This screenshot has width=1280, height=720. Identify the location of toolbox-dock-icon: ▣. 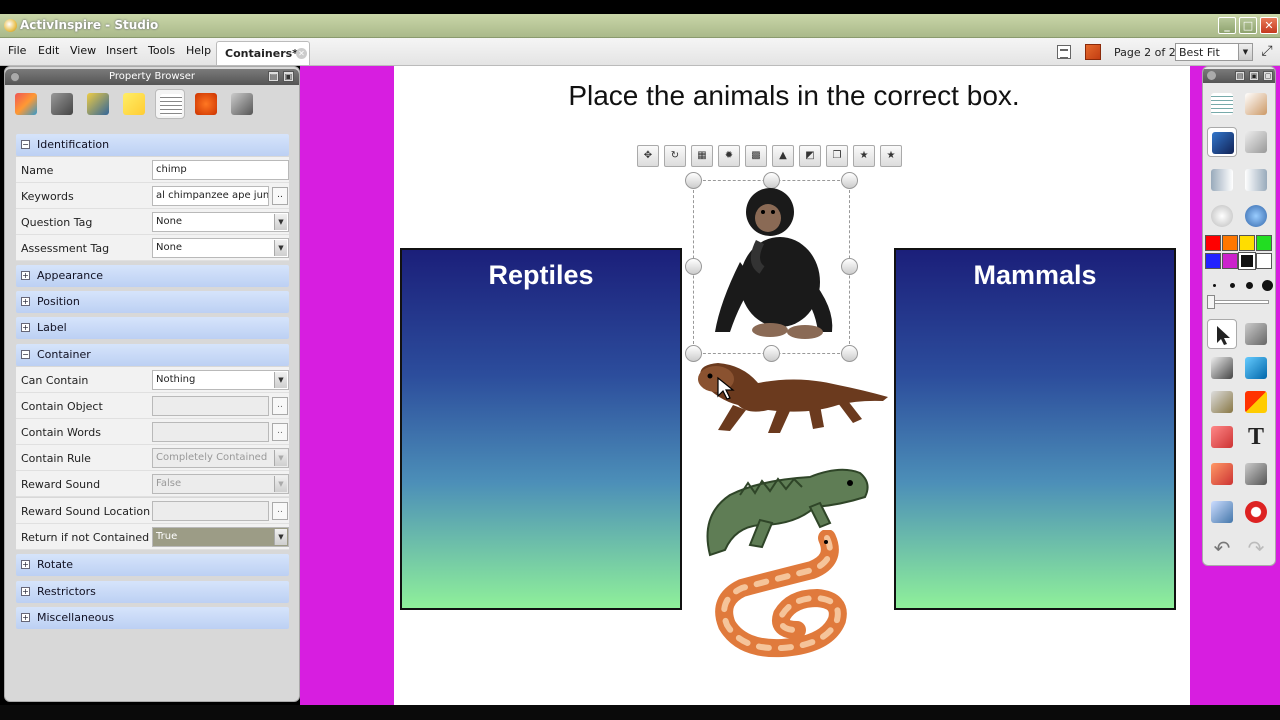
(1254, 76).